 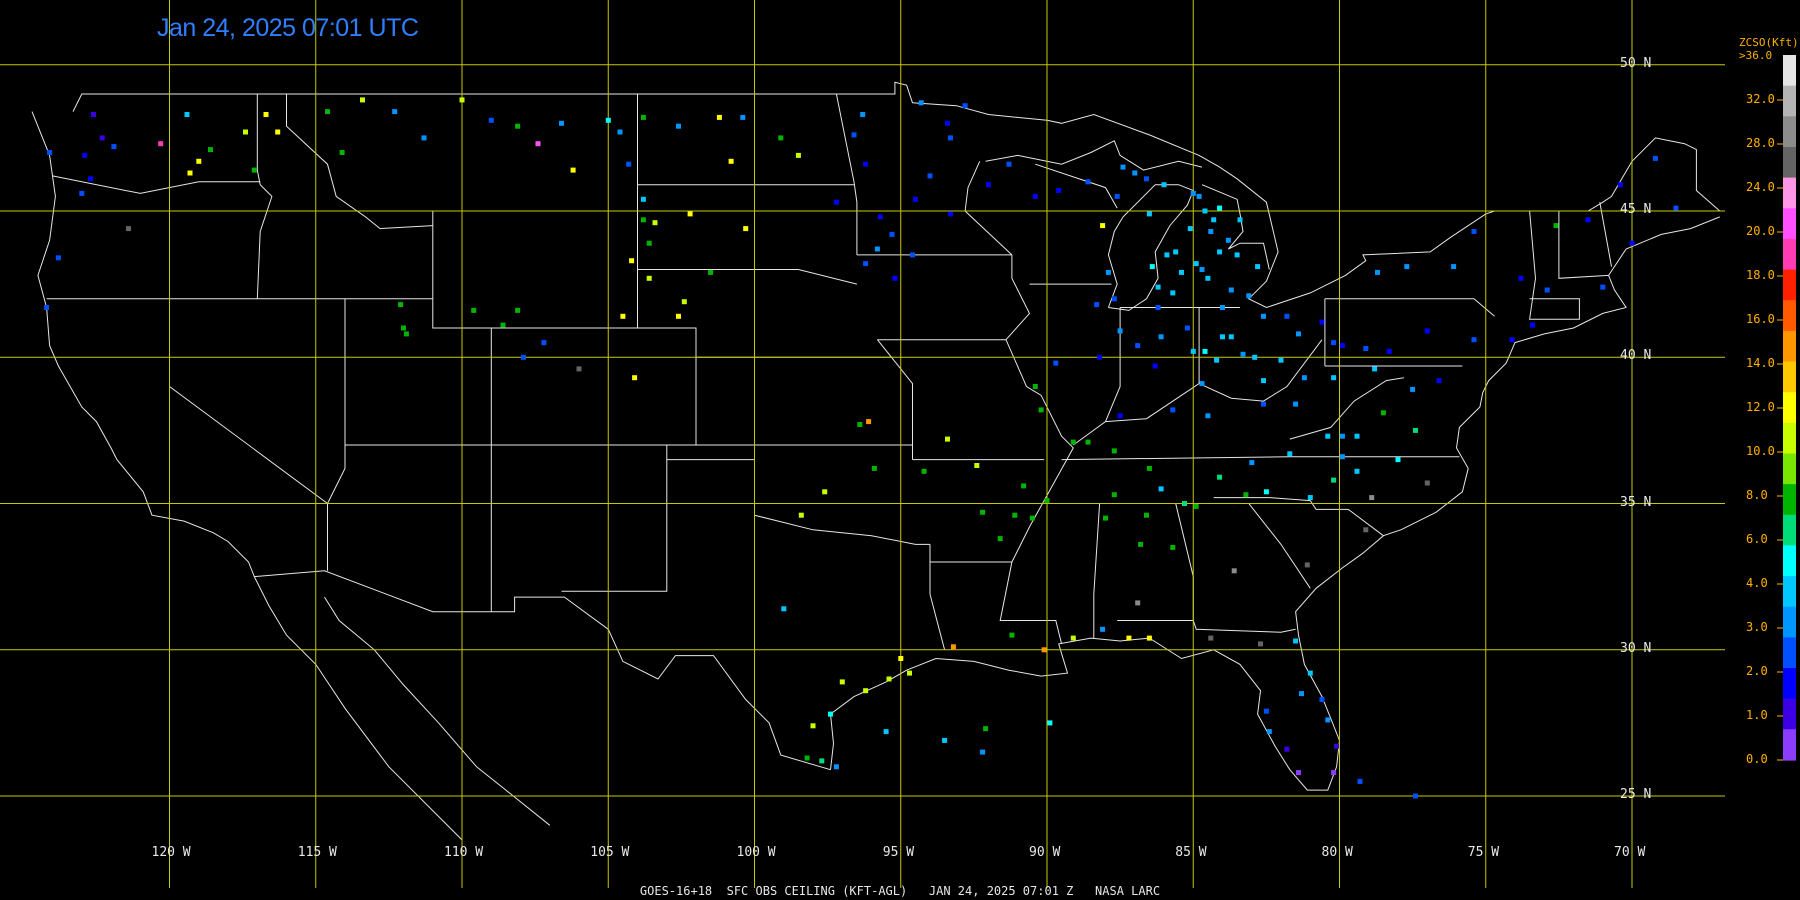 I want to click on lon-label: 85 W, so click(x=1191, y=852).